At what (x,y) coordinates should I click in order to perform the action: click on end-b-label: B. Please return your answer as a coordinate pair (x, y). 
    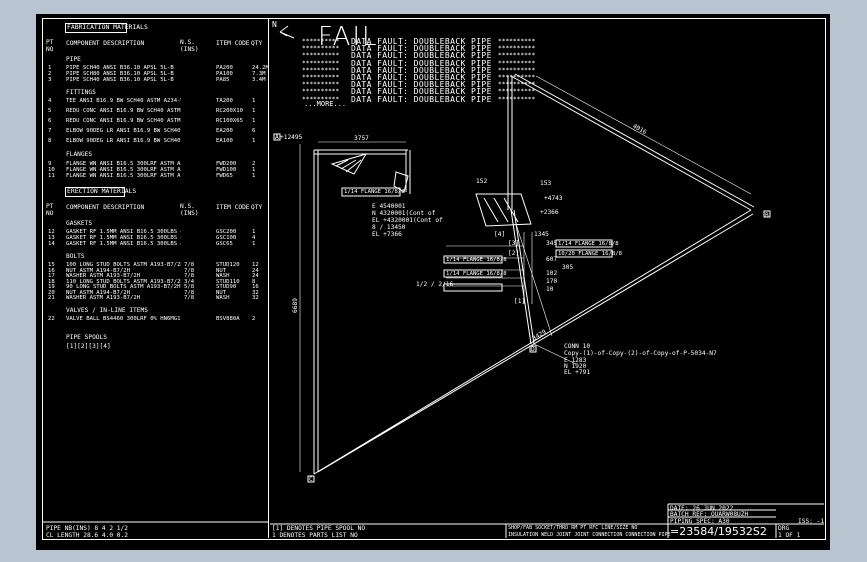
    Looking at the image, I should click on (767, 215).